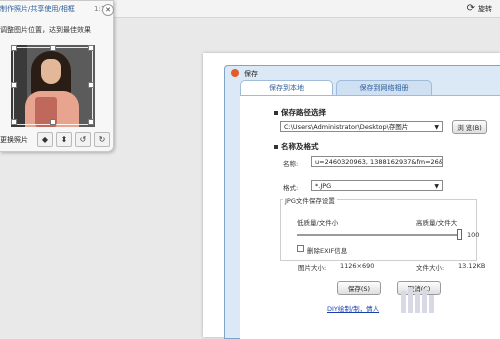  Describe the element at coordinates (312, 268) in the screenshot. I see `image-size-label: 图片大小:` at that location.